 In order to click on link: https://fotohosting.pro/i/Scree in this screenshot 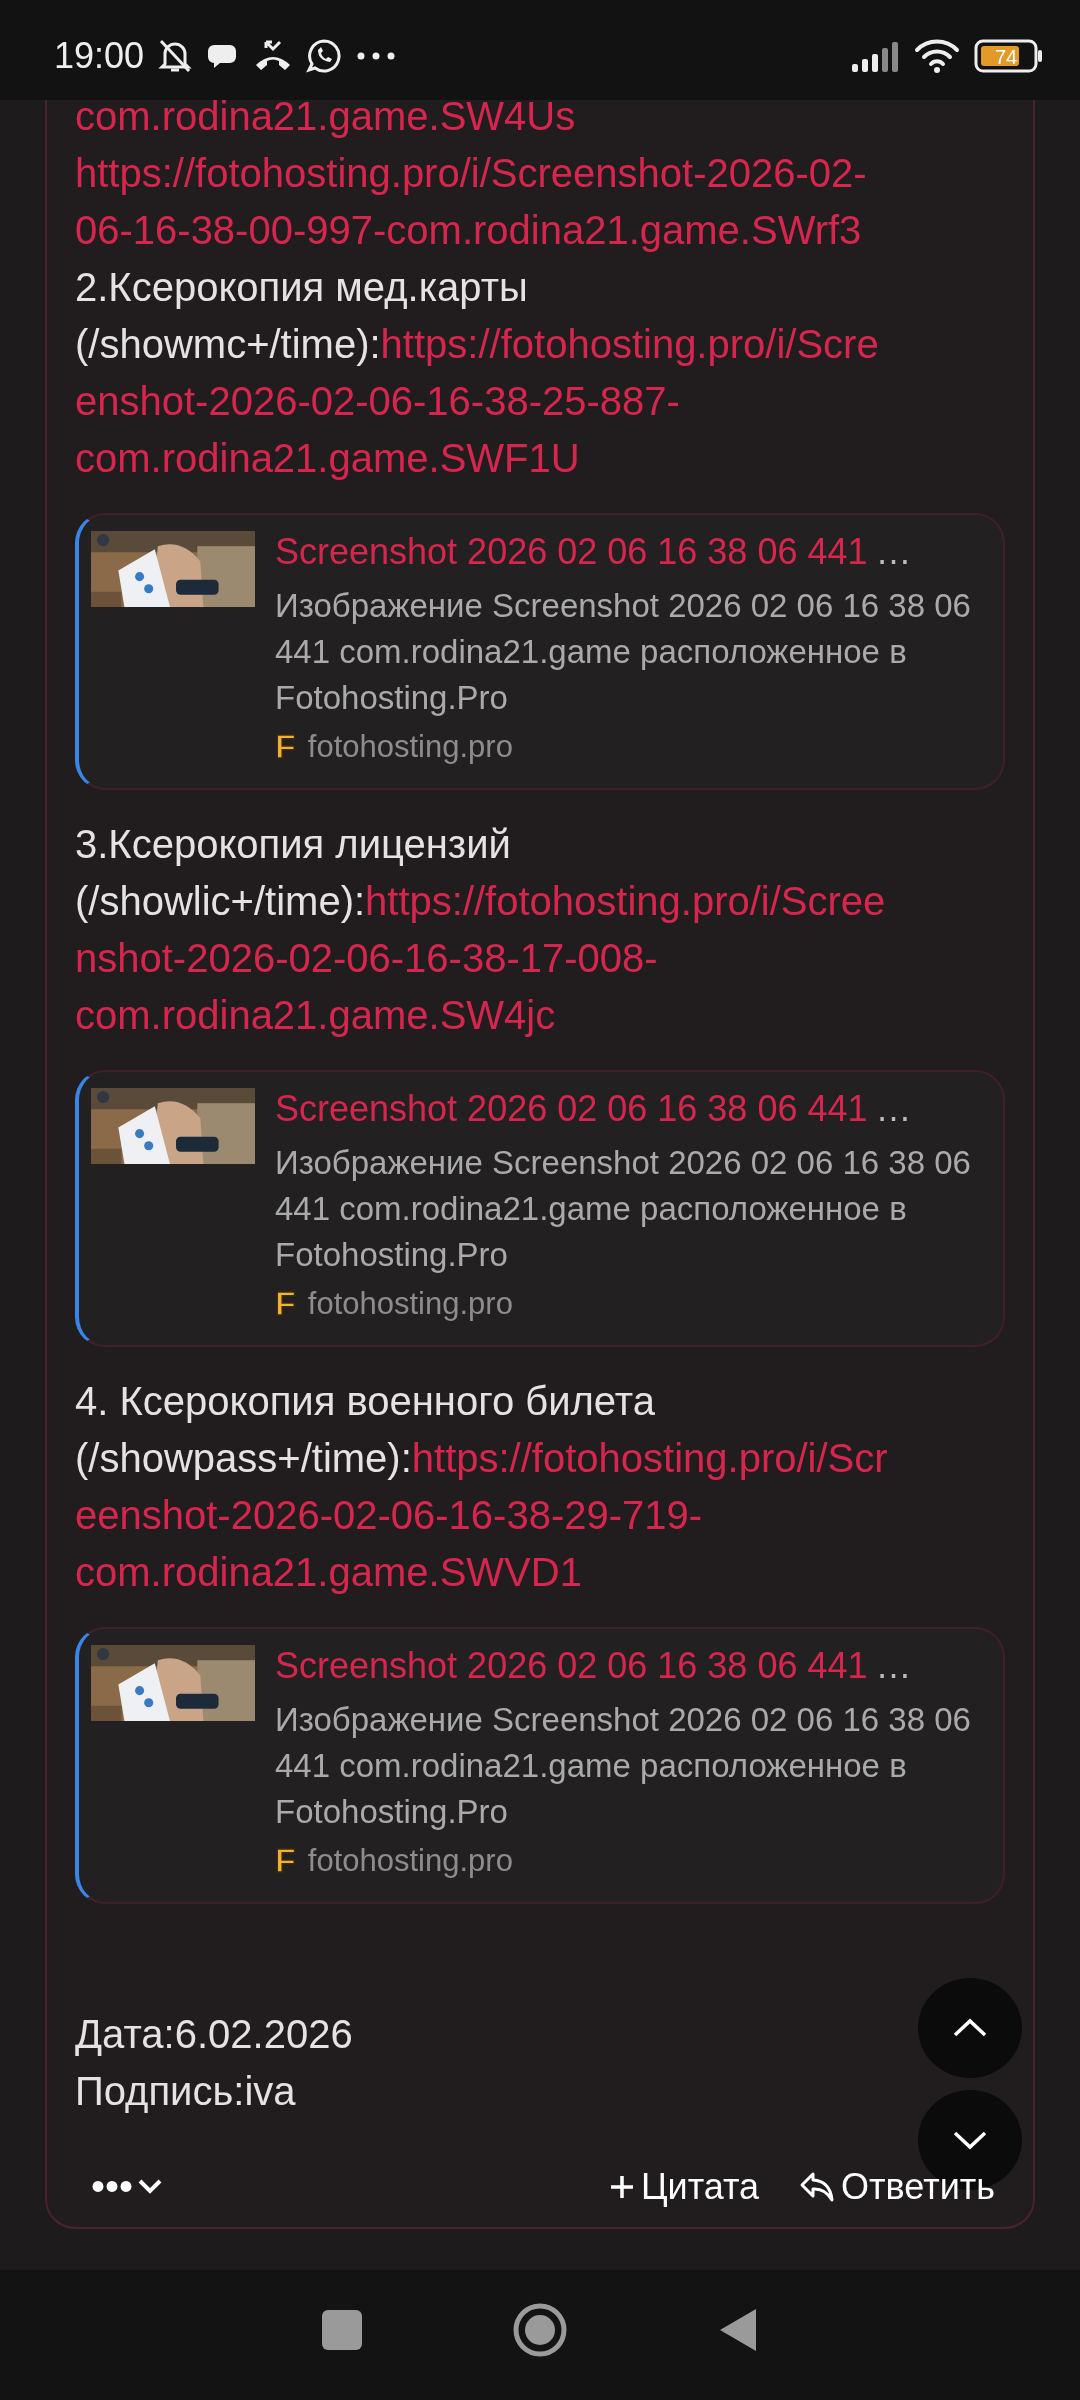, I will do `click(625, 901)`.